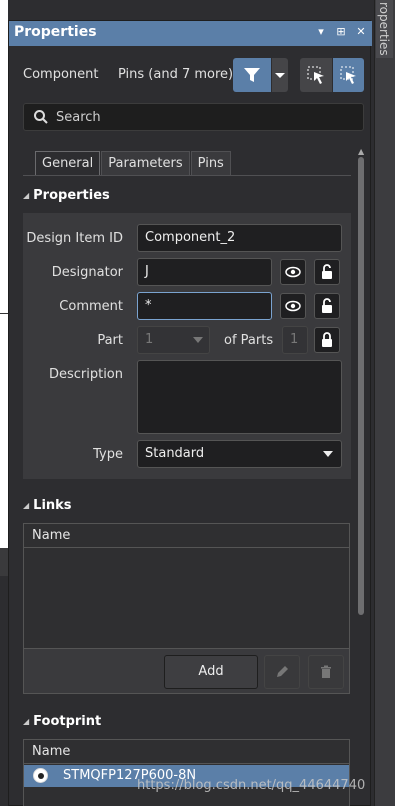  I want to click on properties-section-header: ◢ Properties, so click(66, 195).